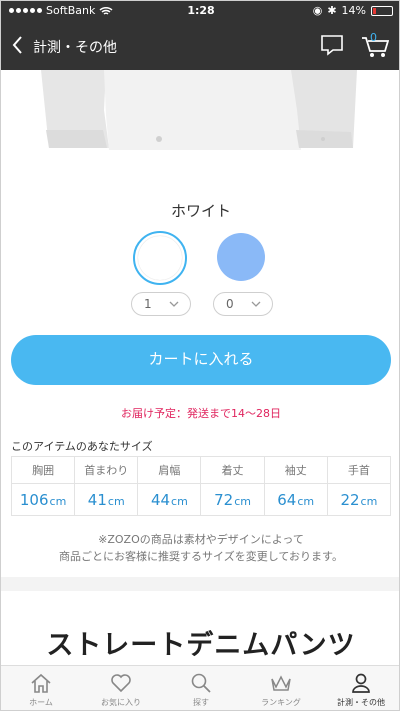 The width and height of the screenshot is (400, 711). What do you see at coordinates (43, 470) in the screenshot?
I see `size-col-header: 胸囲` at bounding box center [43, 470].